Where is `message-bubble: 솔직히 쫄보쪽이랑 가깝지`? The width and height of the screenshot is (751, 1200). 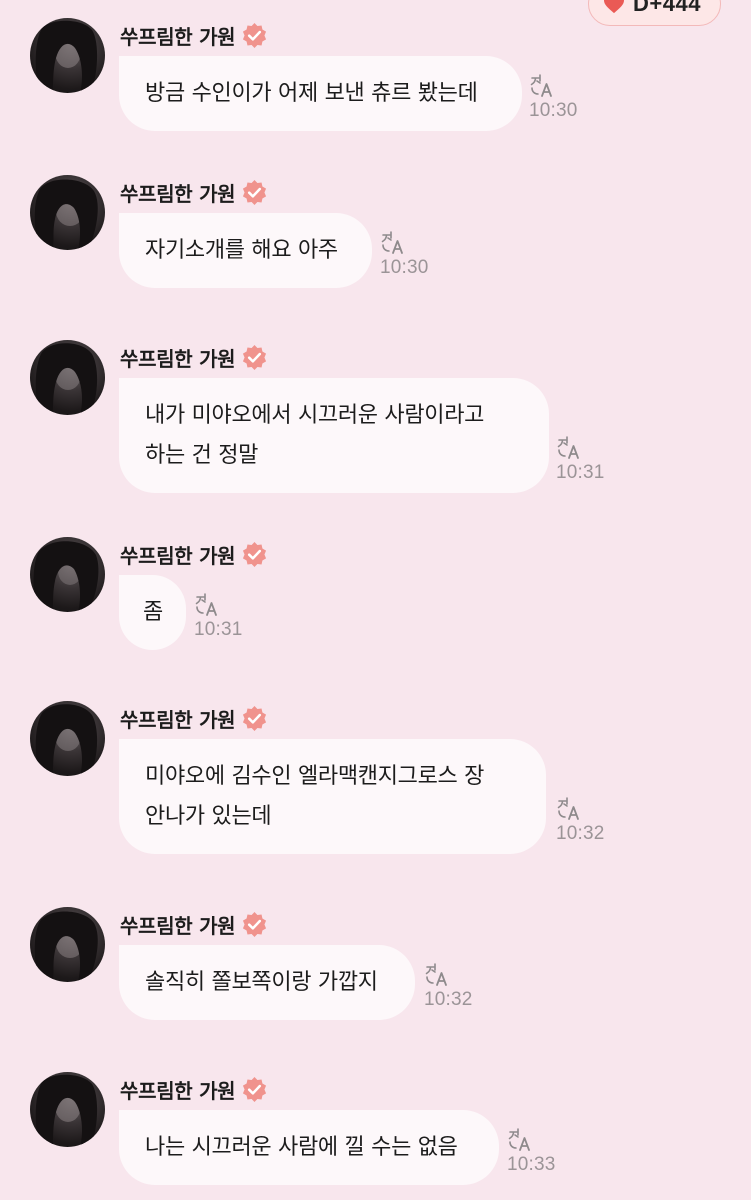 message-bubble: 솔직히 쫄보쪽이랑 가깝지 is located at coordinates (267, 982).